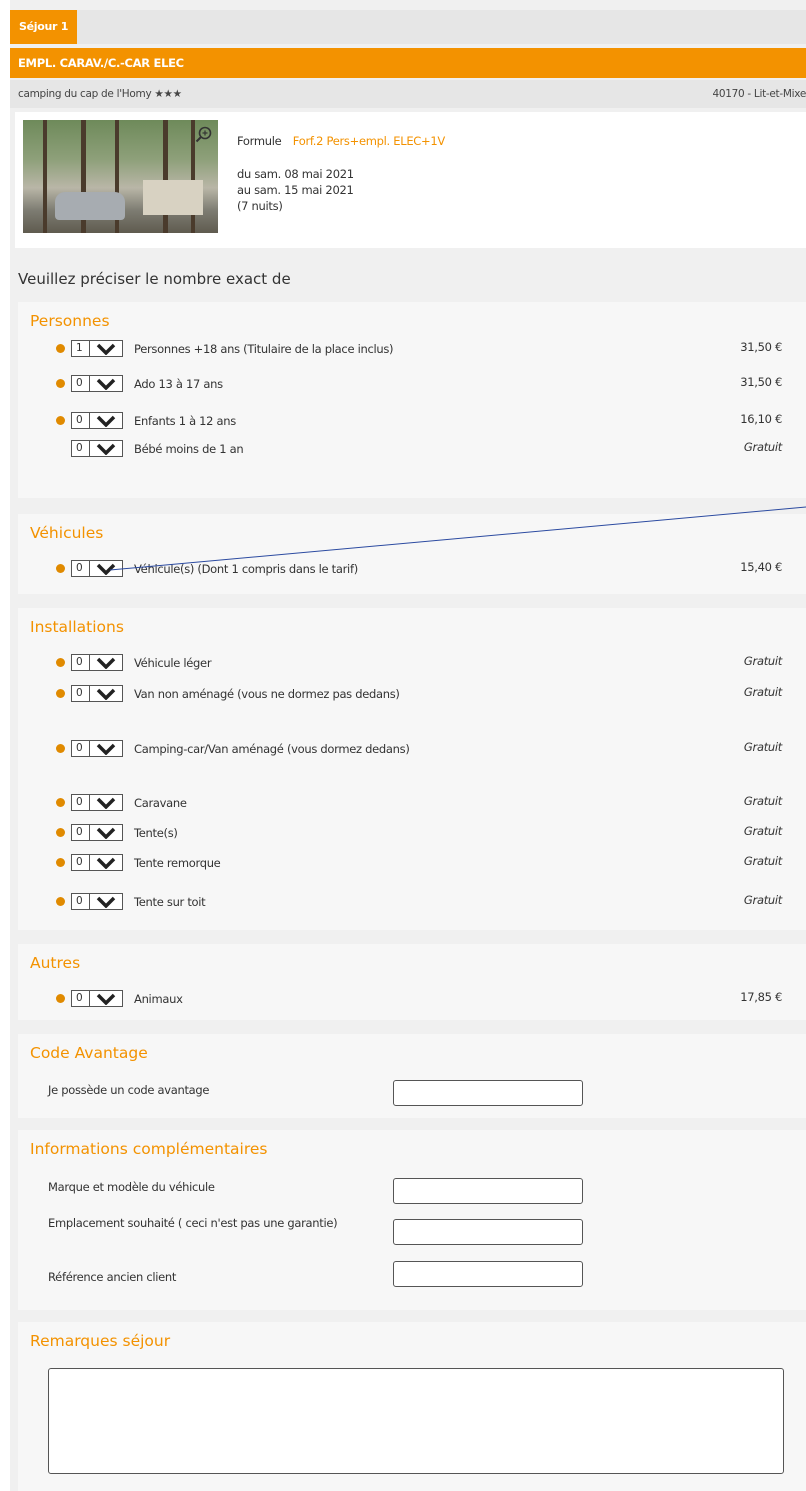 This screenshot has height=1491, width=806. Describe the element at coordinates (55, 963) in the screenshot. I see `section-title: Autres` at that location.